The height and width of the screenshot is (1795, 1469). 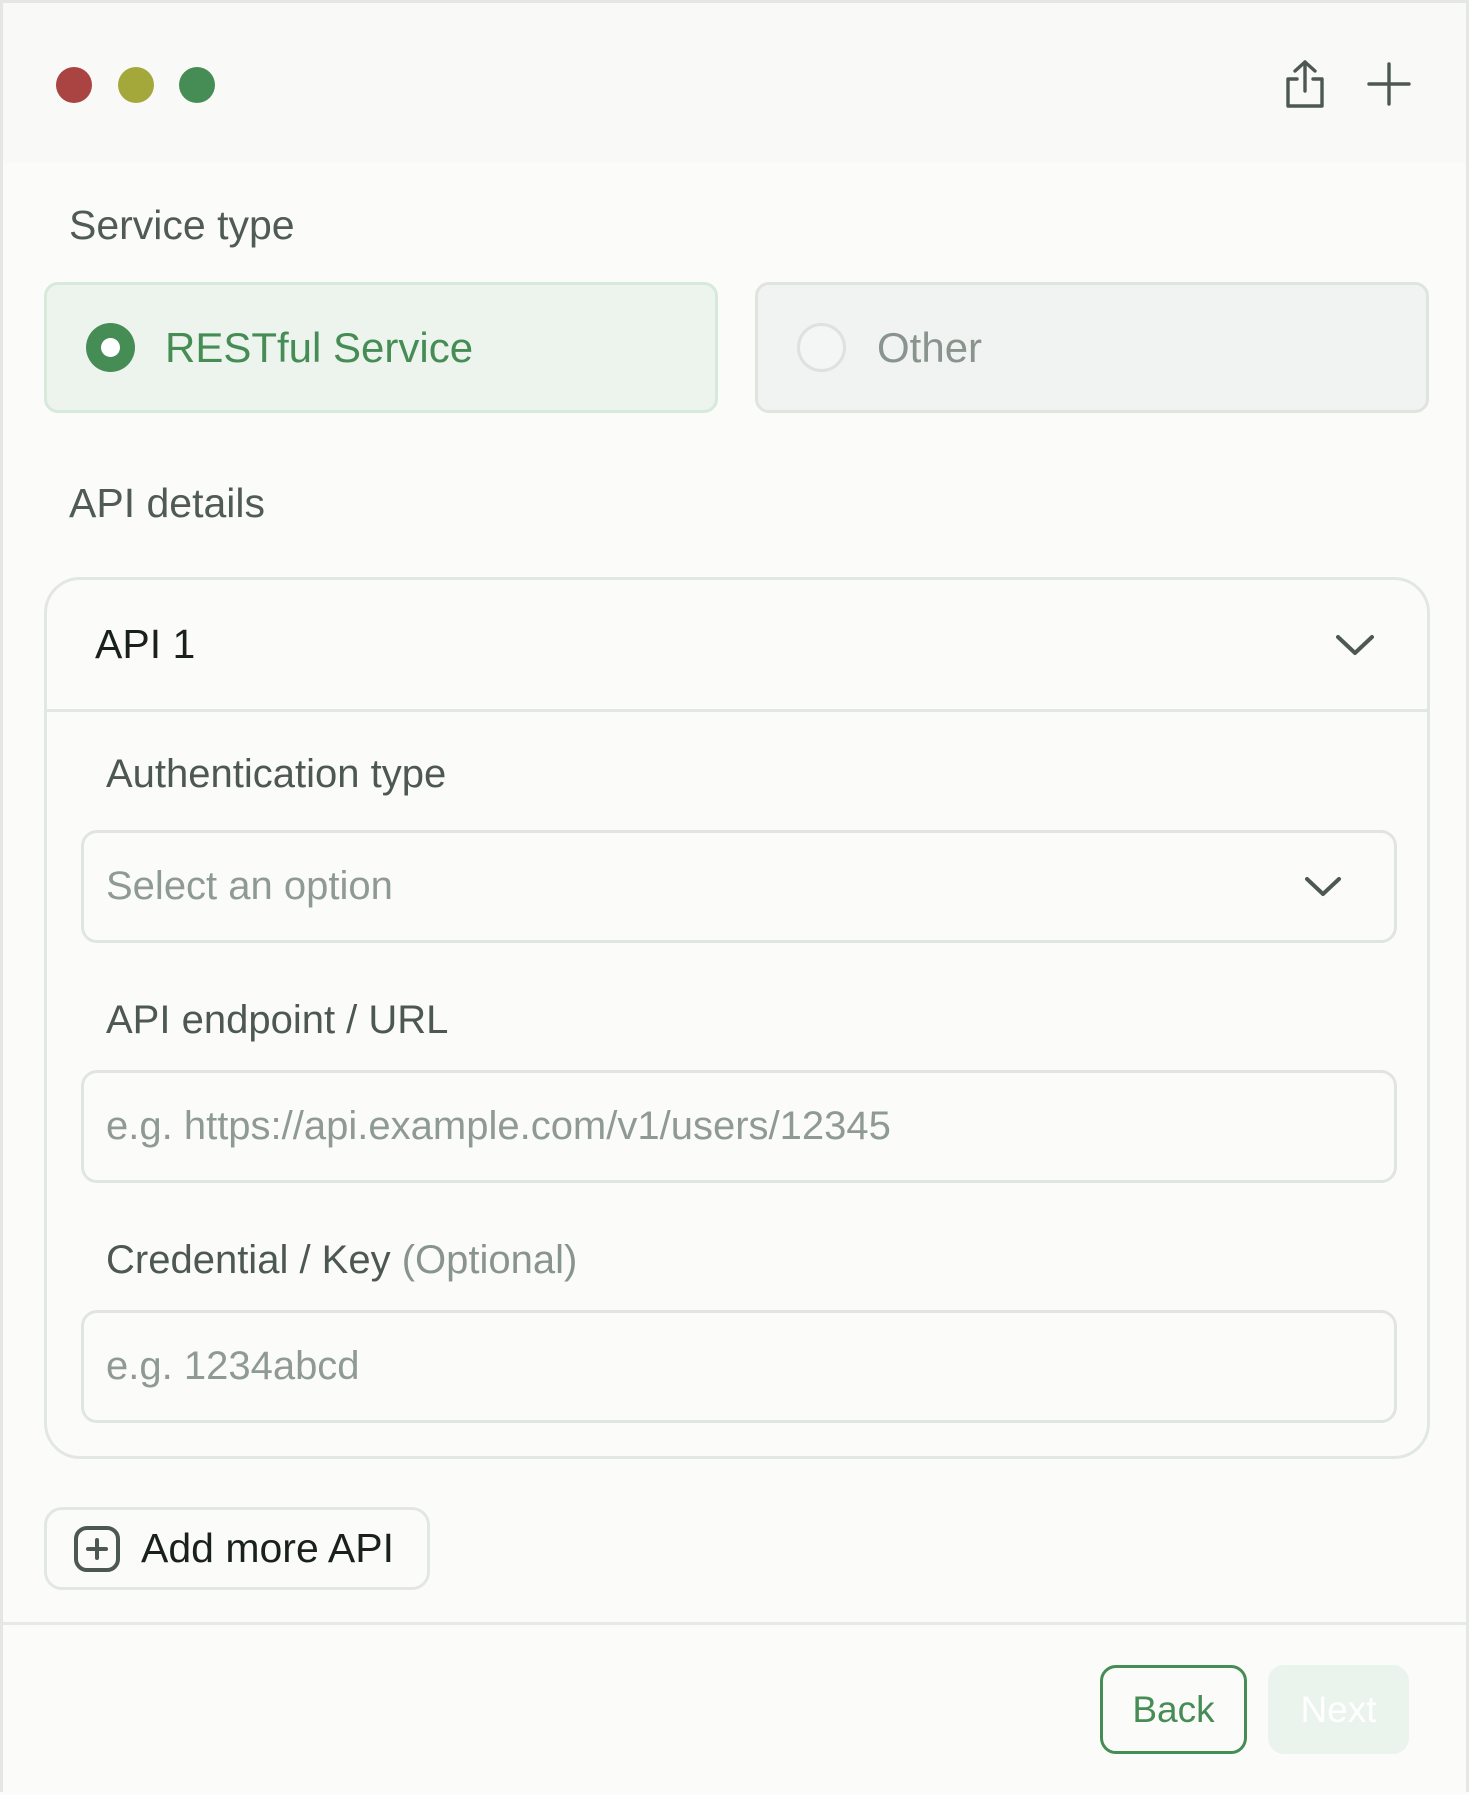 What do you see at coordinates (319, 347) in the screenshot?
I see `service-option-label: RESTful Service` at bounding box center [319, 347].